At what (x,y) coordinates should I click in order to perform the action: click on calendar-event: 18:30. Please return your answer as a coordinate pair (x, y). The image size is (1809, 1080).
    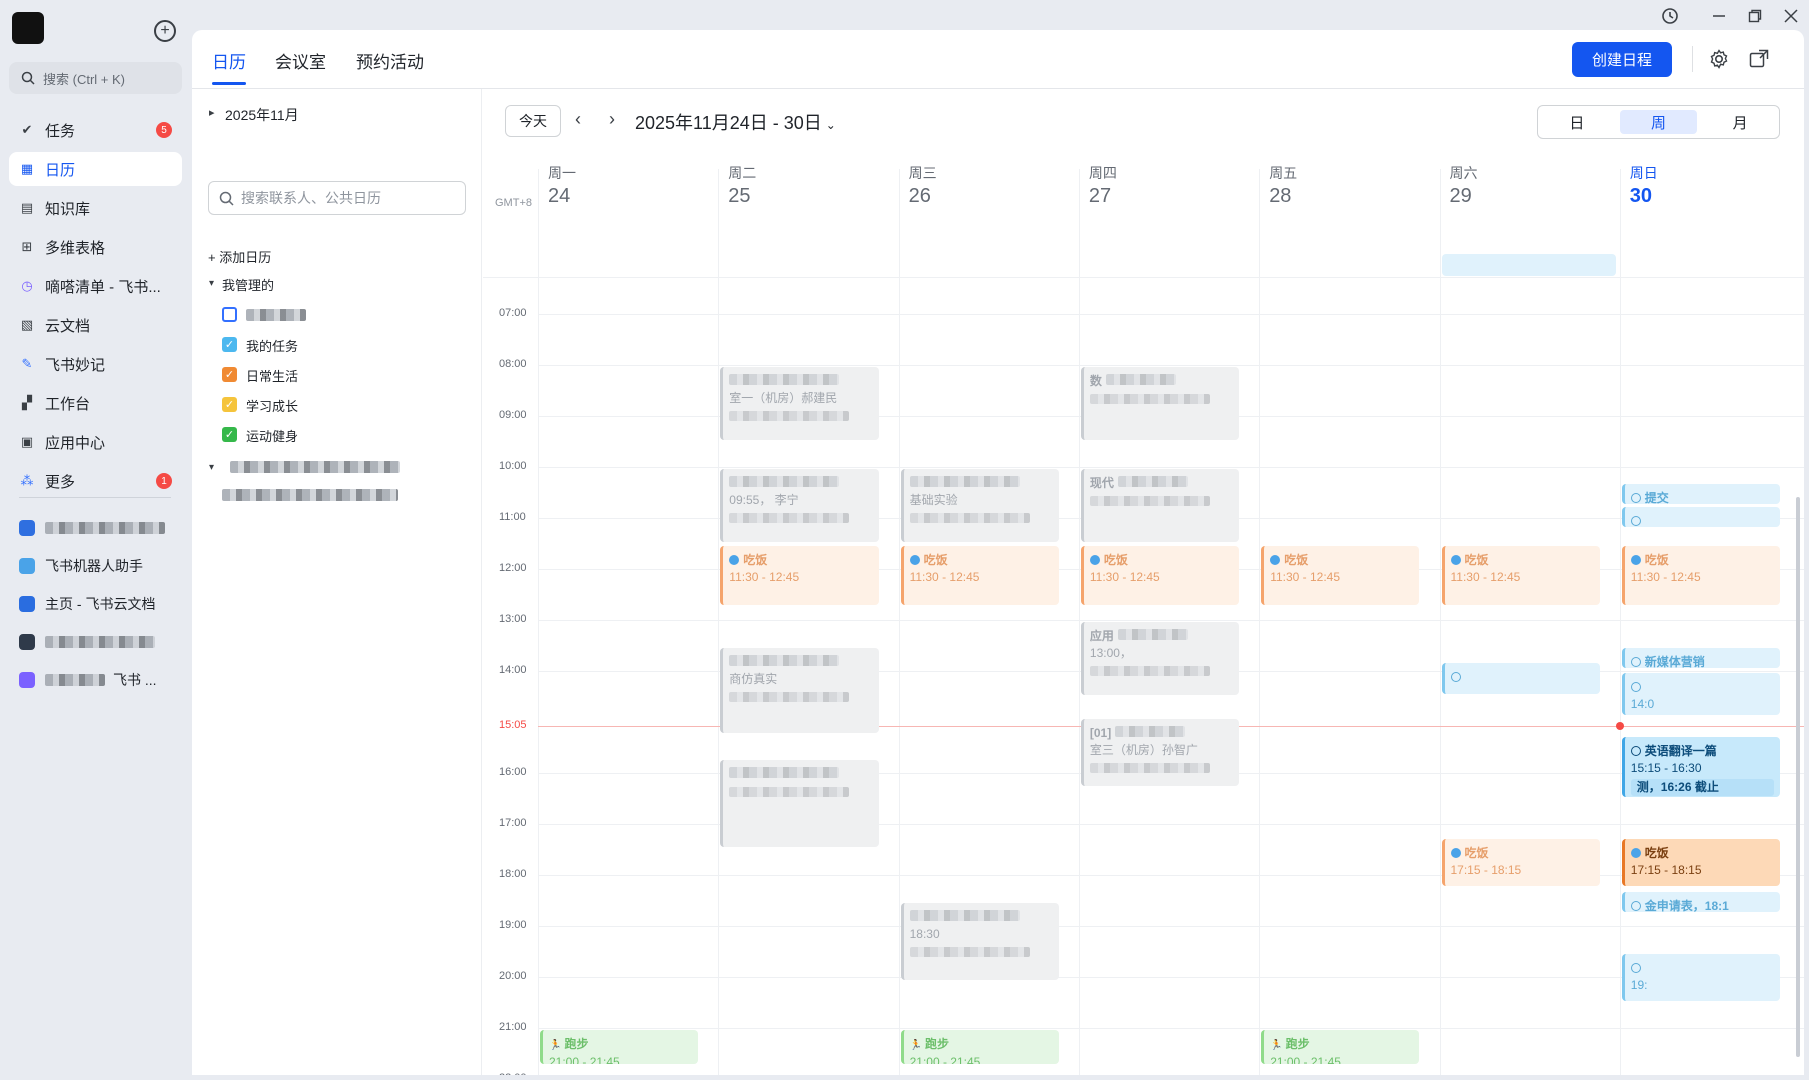
    Looking at the image, I should click on (979, 941).